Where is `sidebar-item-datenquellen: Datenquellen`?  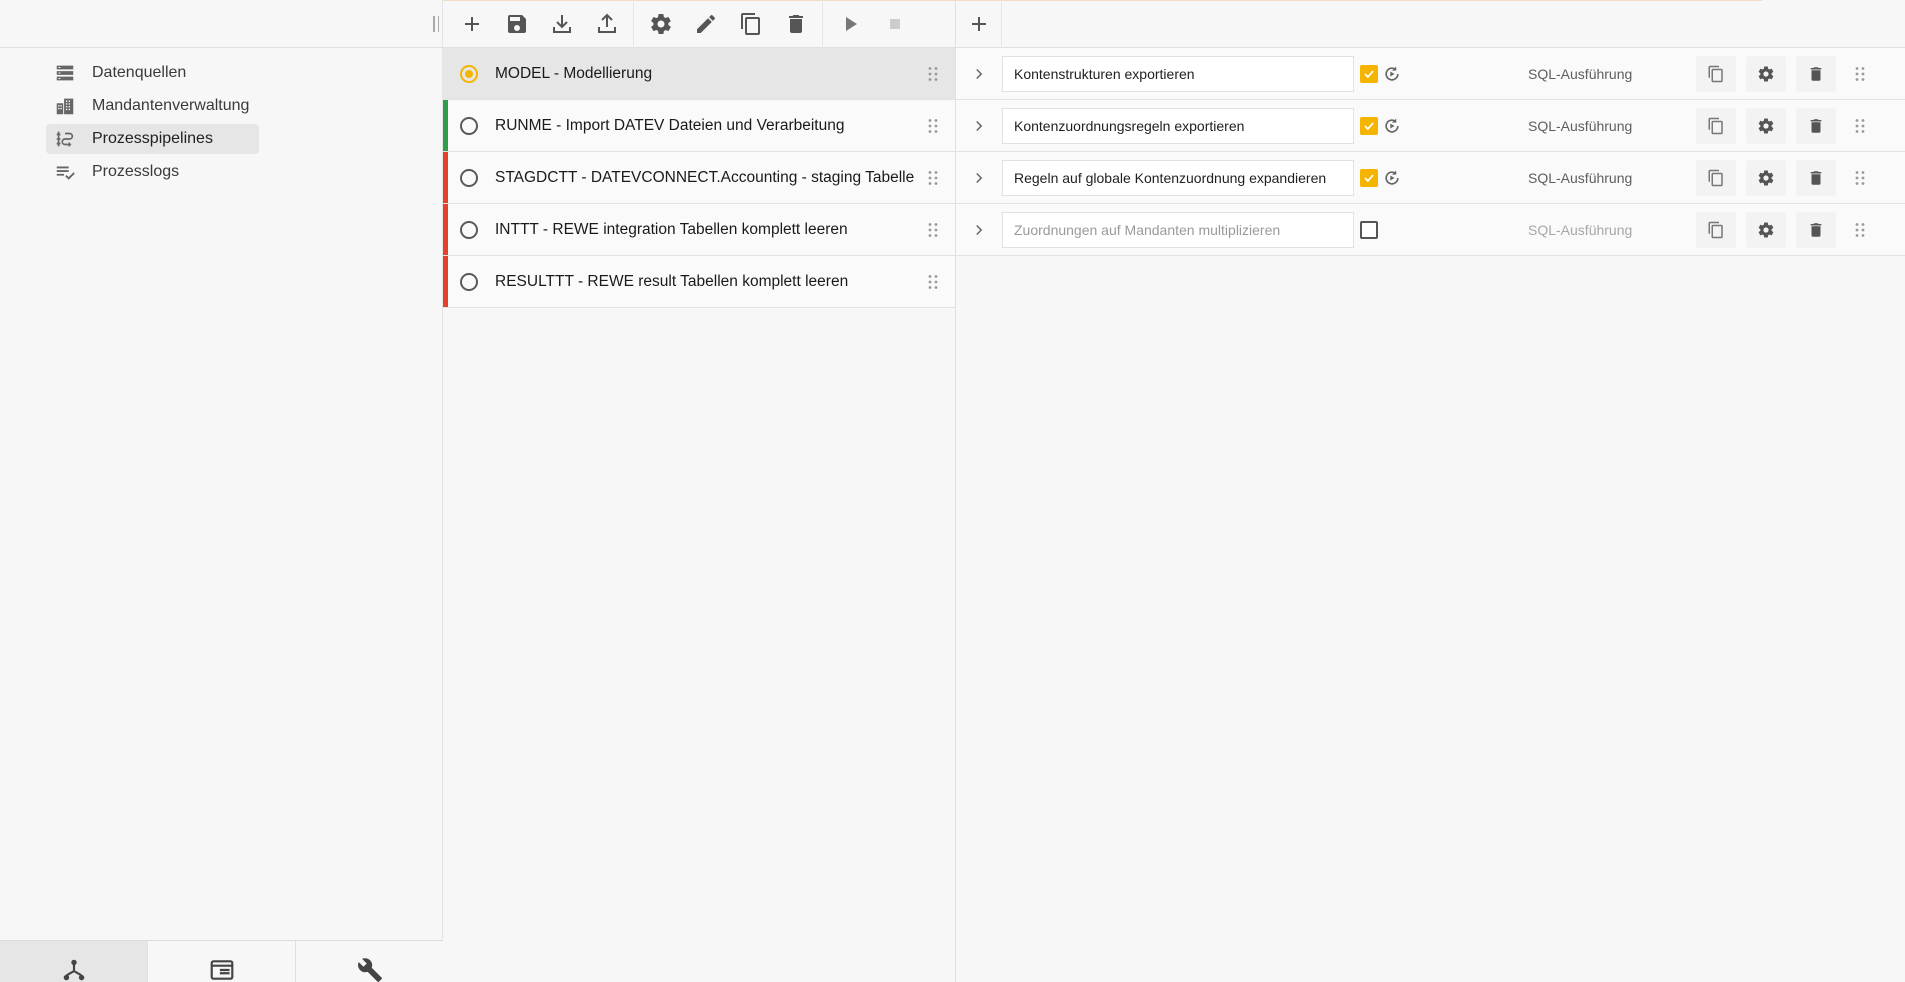
sidebar-item-datenquellen: Datenquellen is located at coordinates (152, 73).